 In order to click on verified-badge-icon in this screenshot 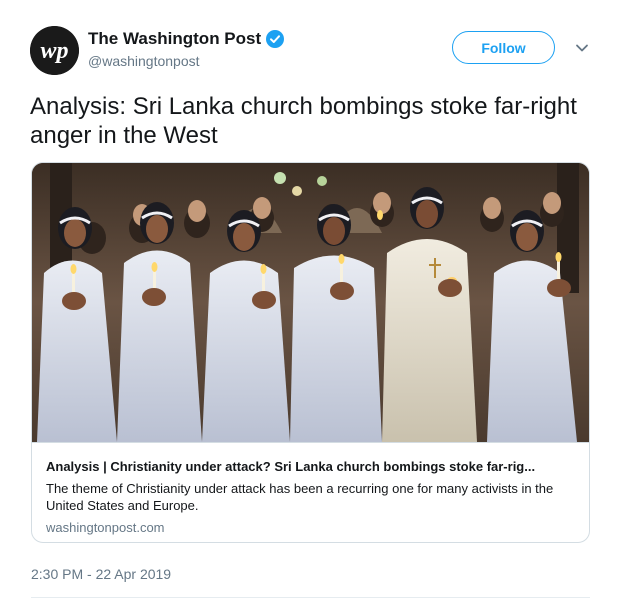, I will do `click(275, 39)`.